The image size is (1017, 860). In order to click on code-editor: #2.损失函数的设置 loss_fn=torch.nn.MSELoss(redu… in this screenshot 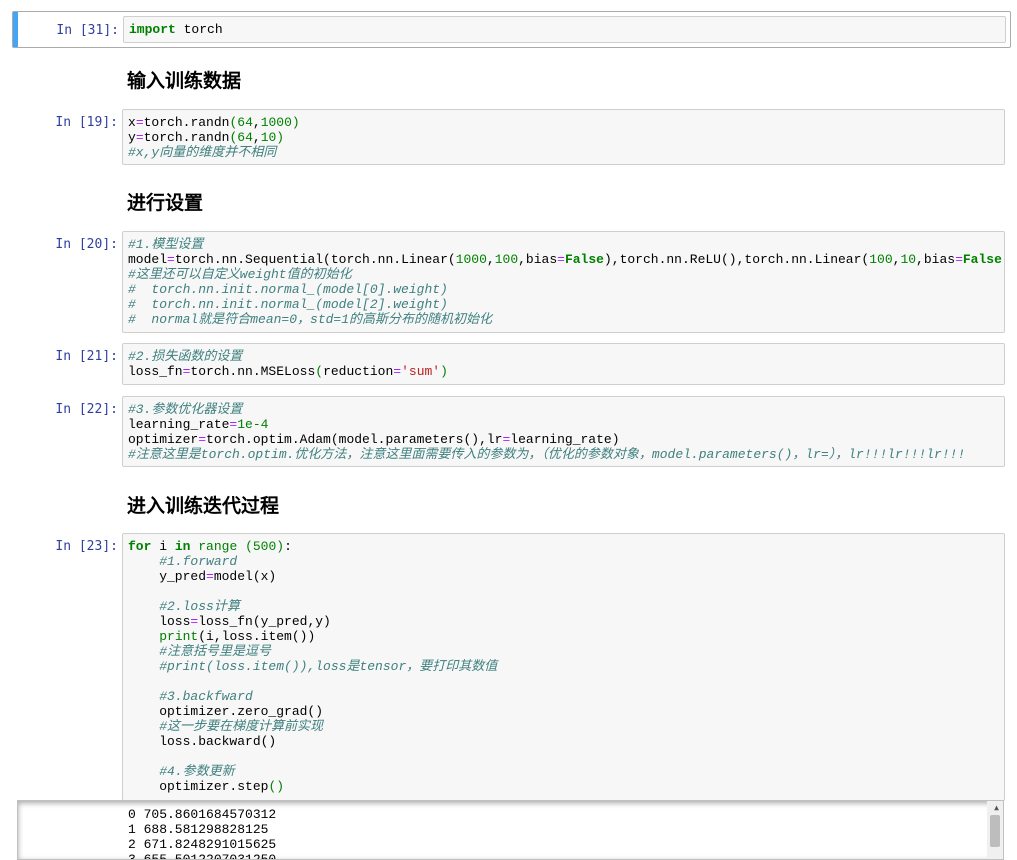, I will do `click(563, 364)`.